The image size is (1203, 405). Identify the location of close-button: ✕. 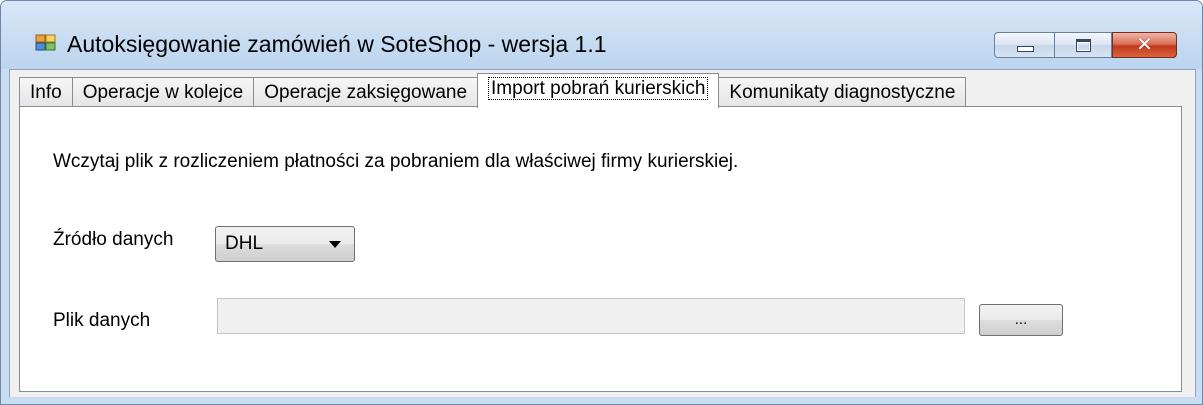
(1144, 45).